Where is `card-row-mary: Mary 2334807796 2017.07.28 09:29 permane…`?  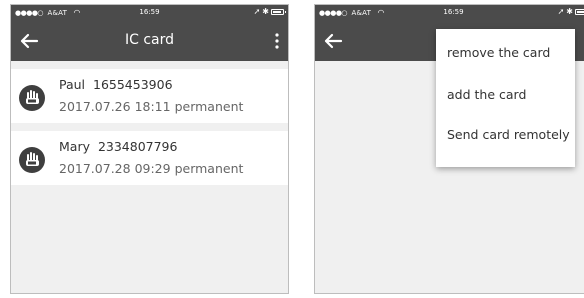 card-row-mary: Mary 2334807796 2017.07.28 09:29 permane… is located at coordinates (149, 158).